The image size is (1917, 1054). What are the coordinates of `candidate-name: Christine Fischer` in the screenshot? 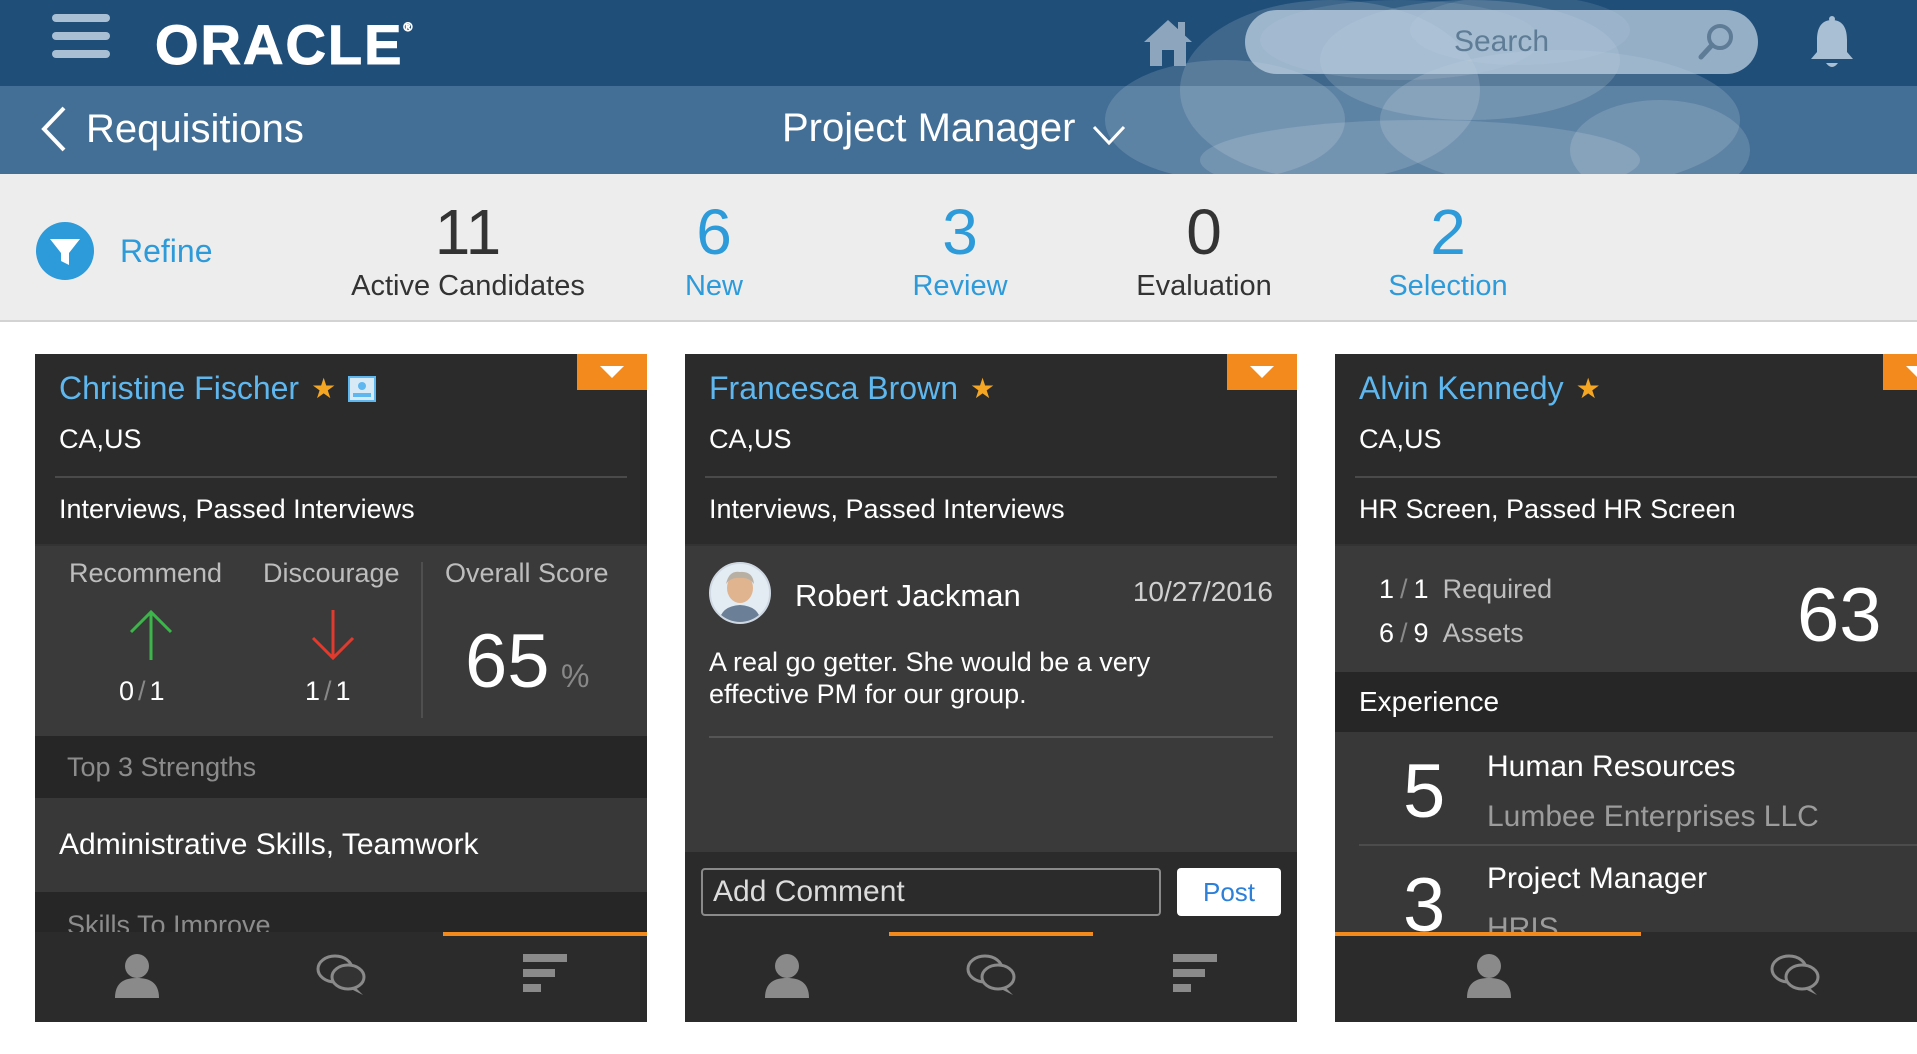 It's located at (179, 388).